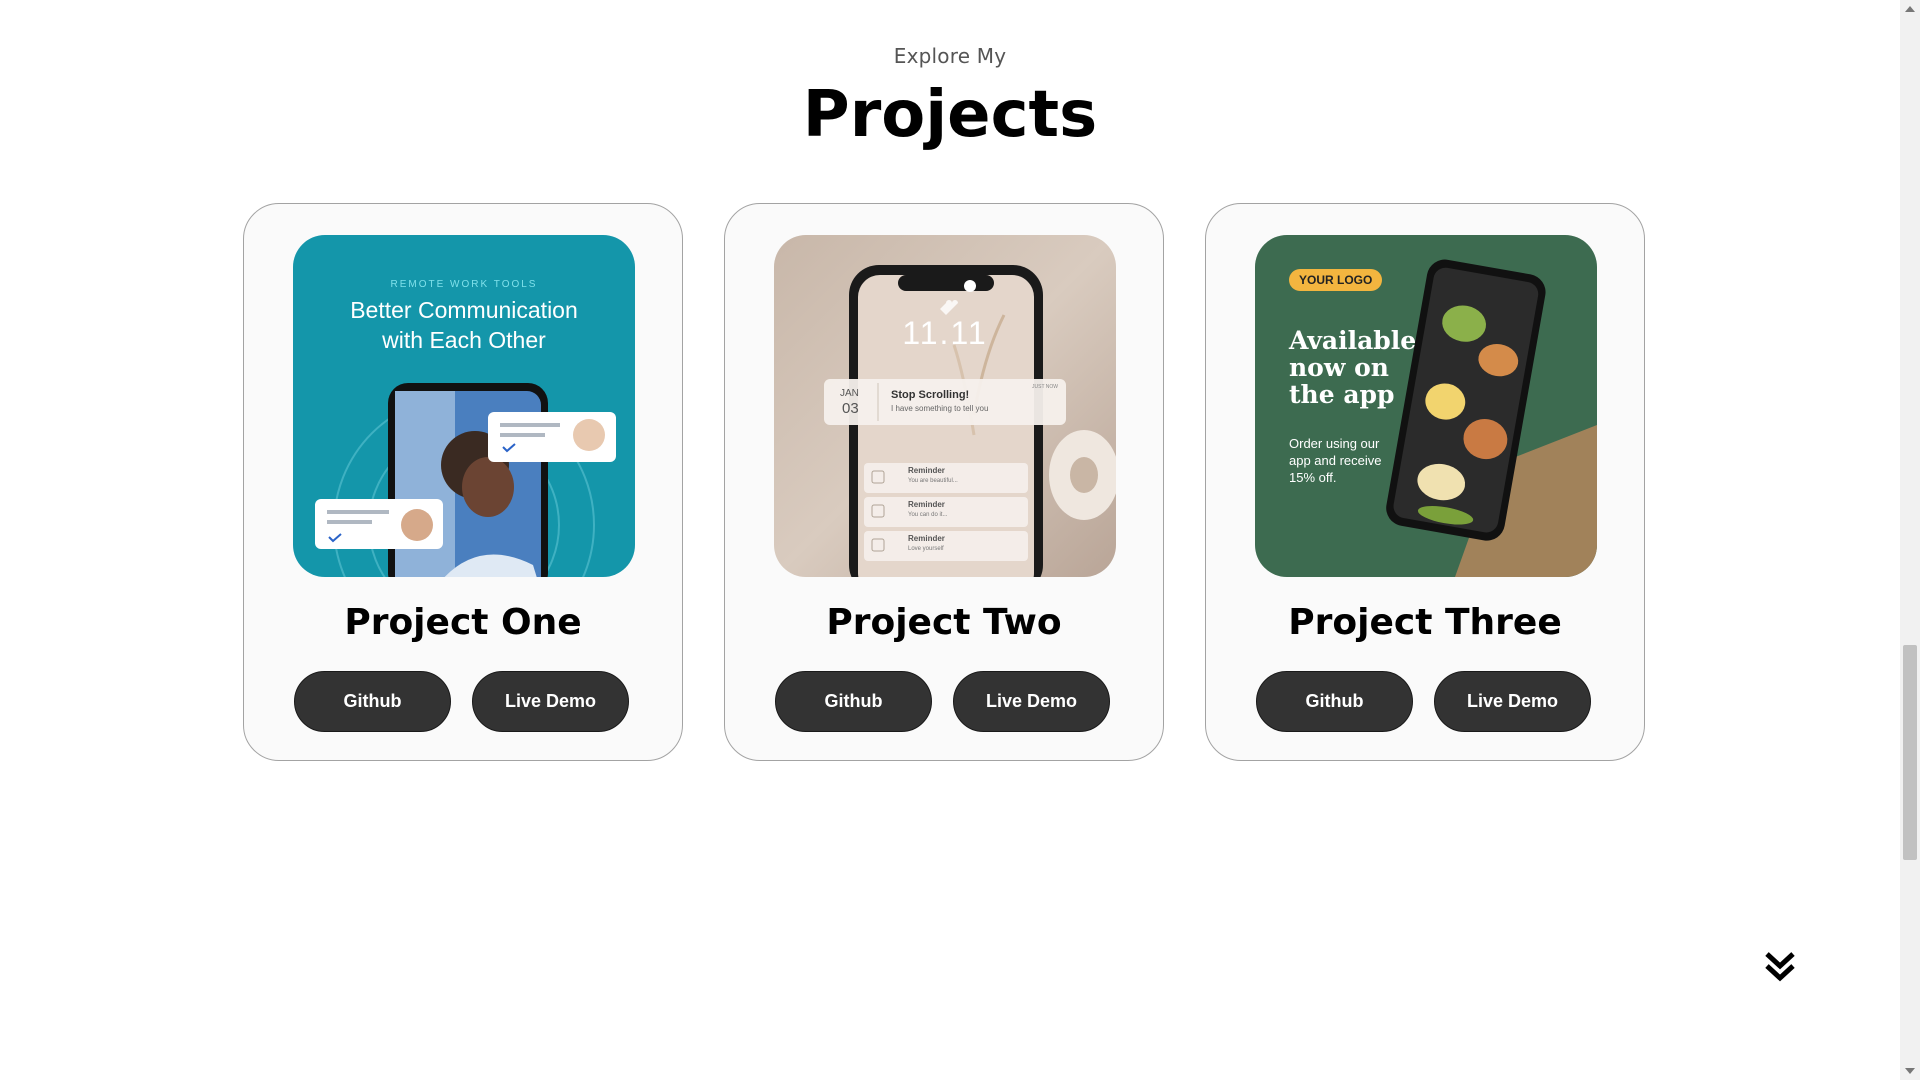 This screenshot has height=1080, width=1920. Describe the element at coordinates (1910, 540) in the screenshot. I see `vertical-scrollbar` at that location.